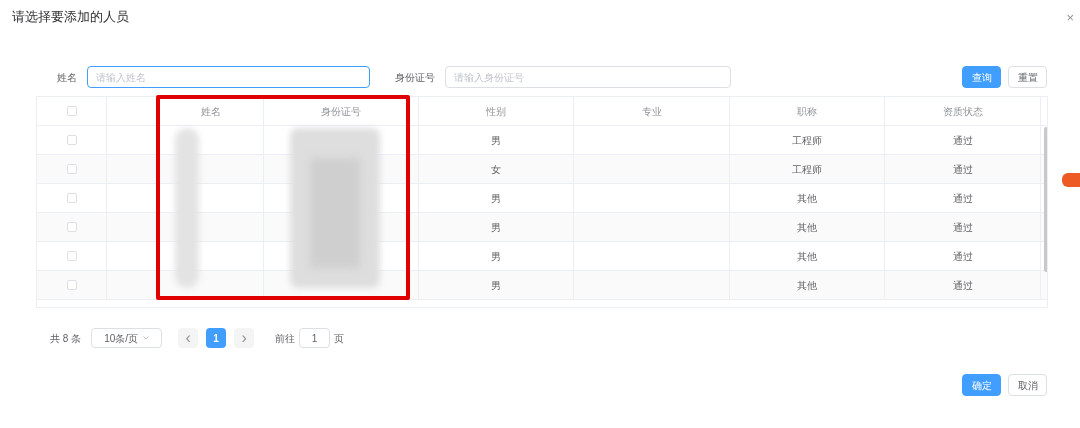 This screenshot has height=428, width=1080. Describe the element at coordinates (807, 111) in the screenshot. I see `column-header: 职称` at that location.